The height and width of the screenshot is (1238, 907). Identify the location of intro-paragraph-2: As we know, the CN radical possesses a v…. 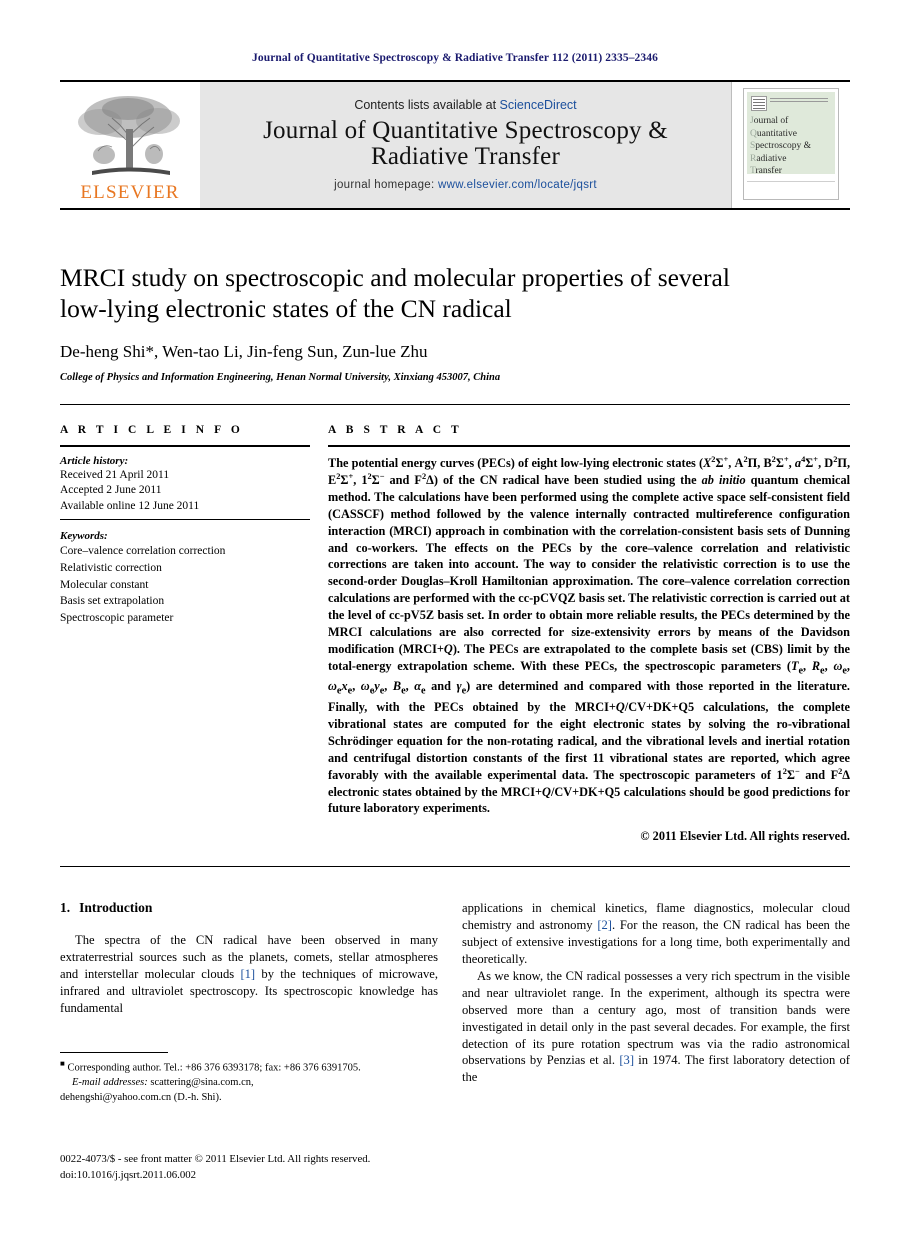
(656, 1026).